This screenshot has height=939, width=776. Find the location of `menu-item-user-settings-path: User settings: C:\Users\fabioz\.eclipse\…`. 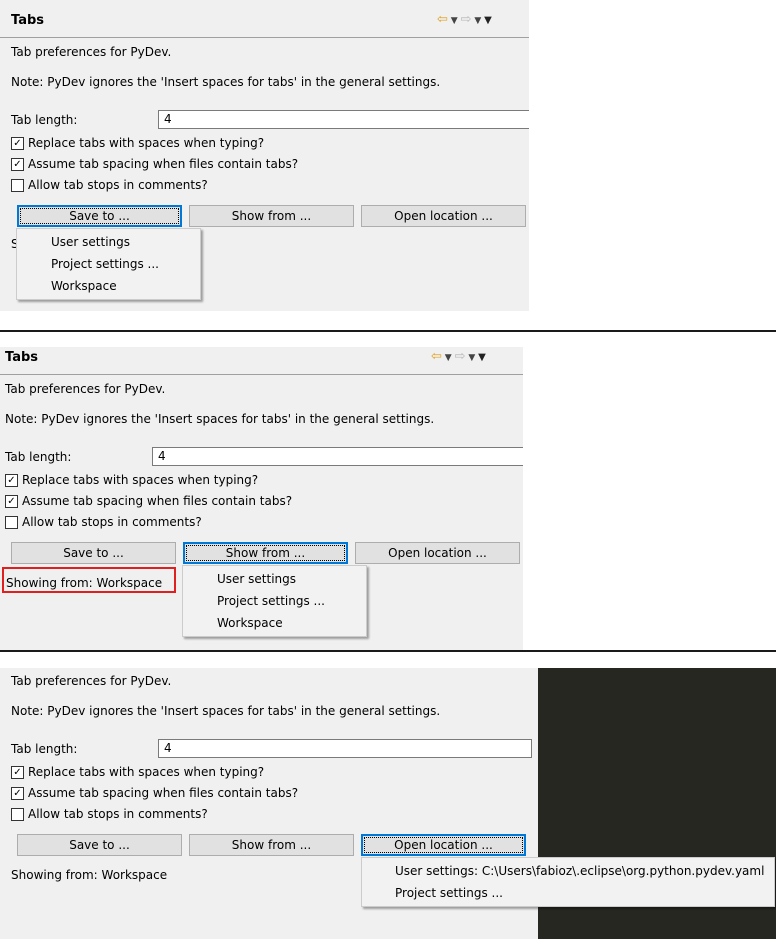

menu-item-user-settings-path: User settings: C:\Users\fabioz\.eclipse\… is located at coordinates (579, 871).